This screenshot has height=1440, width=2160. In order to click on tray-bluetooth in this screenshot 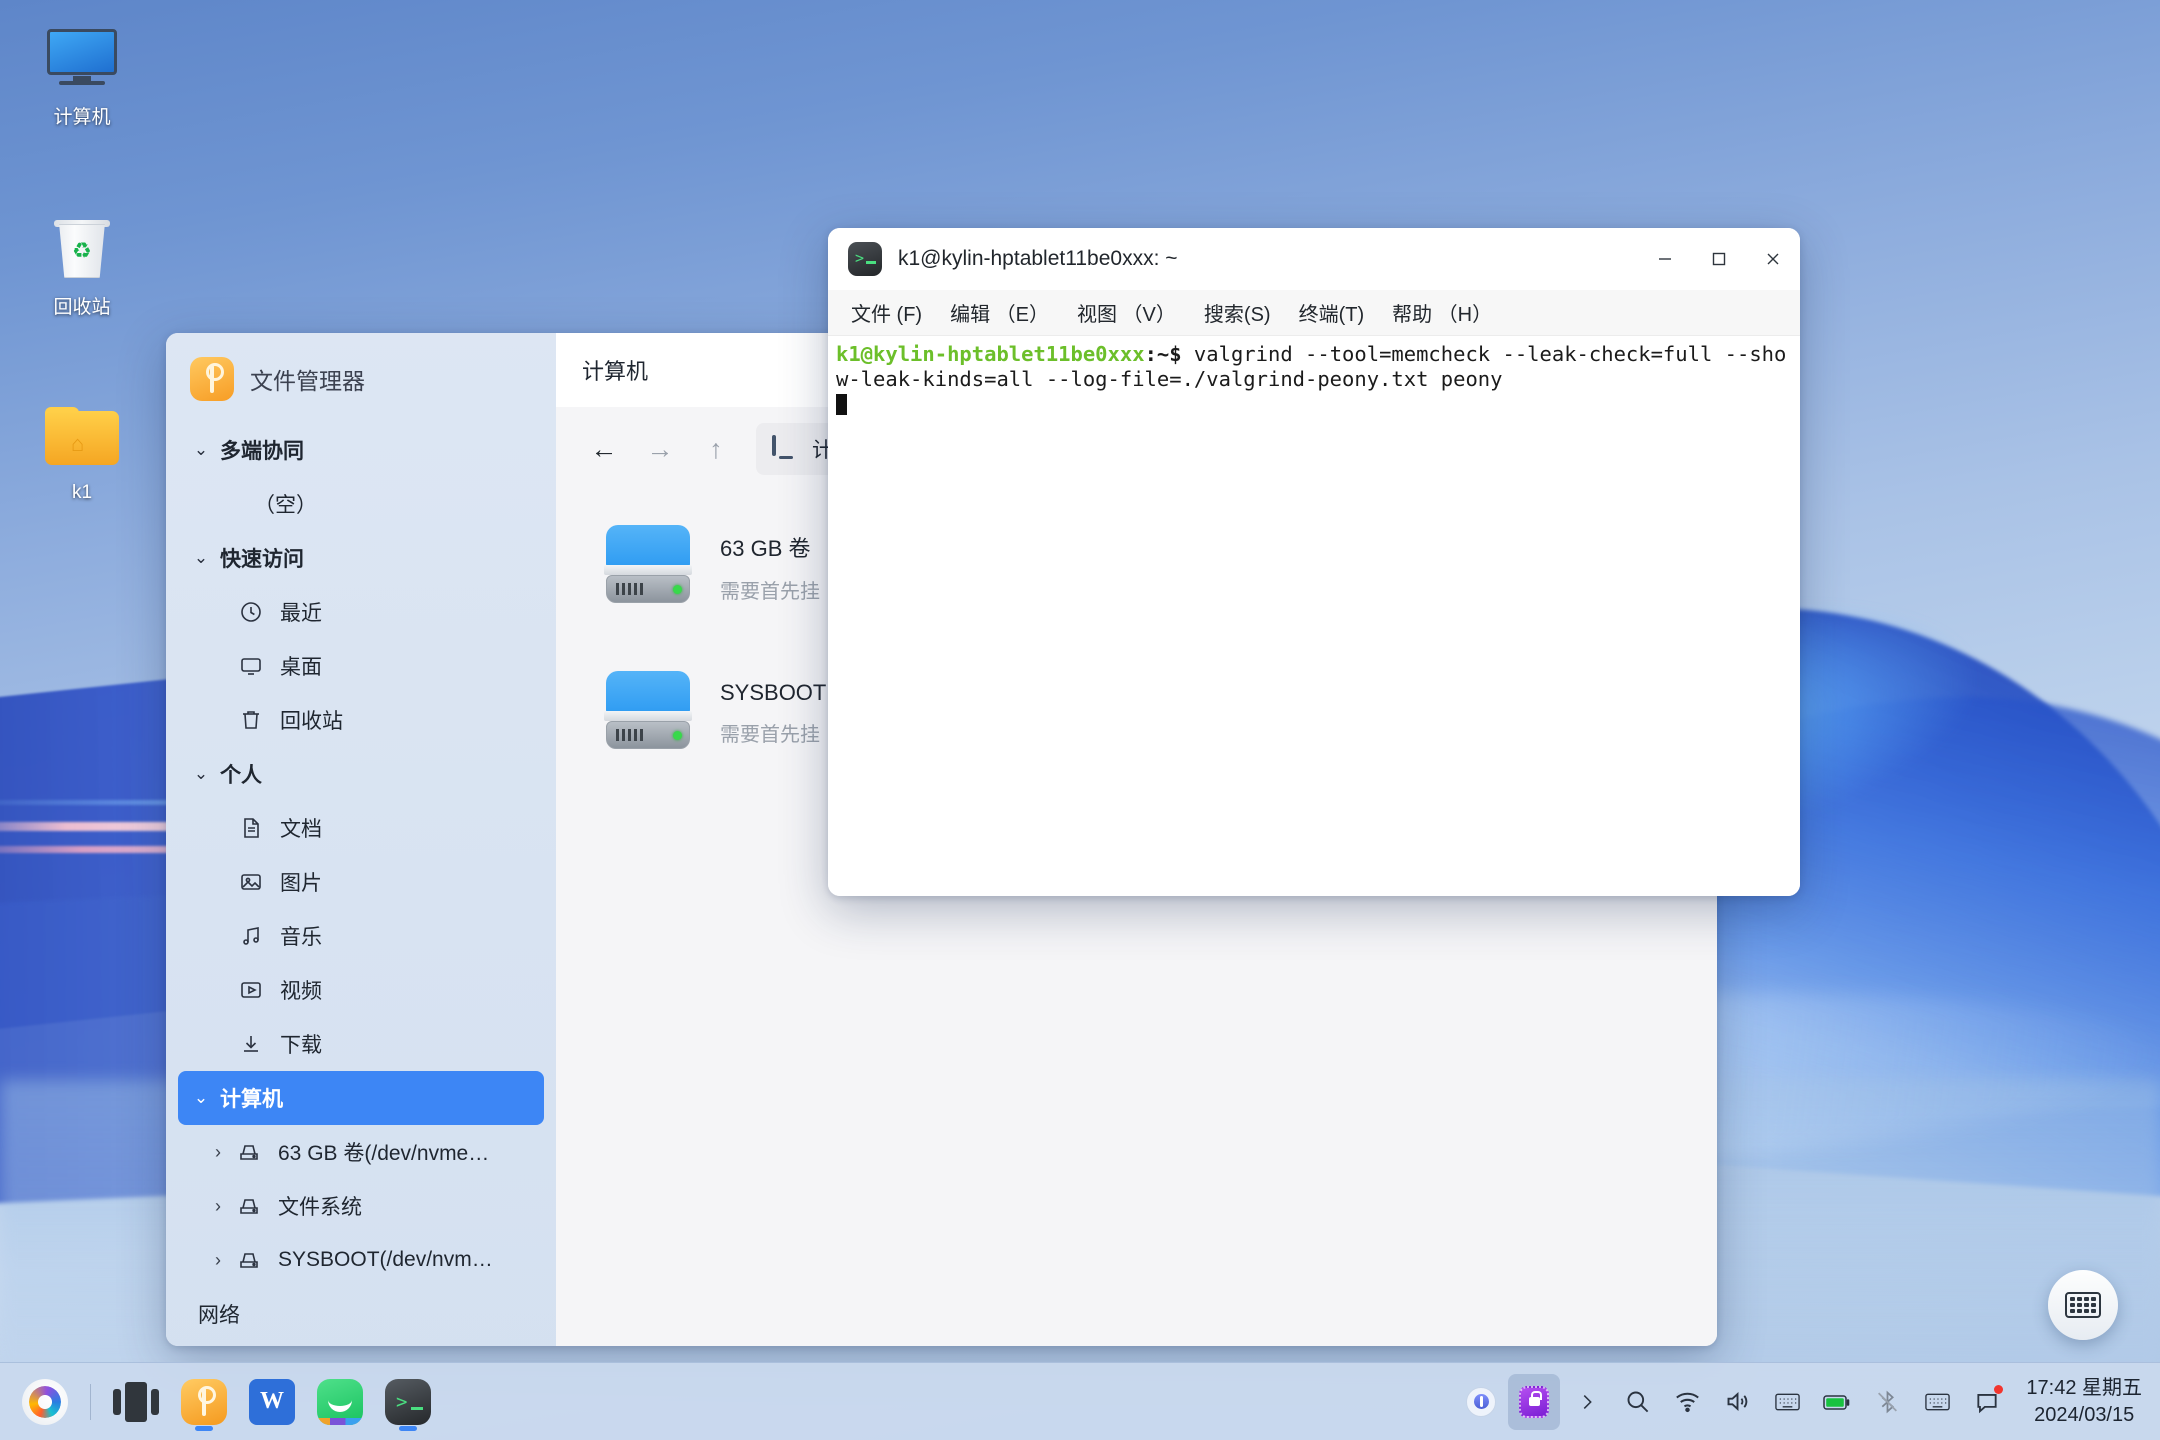, I will do `click(1887, 1402)`.